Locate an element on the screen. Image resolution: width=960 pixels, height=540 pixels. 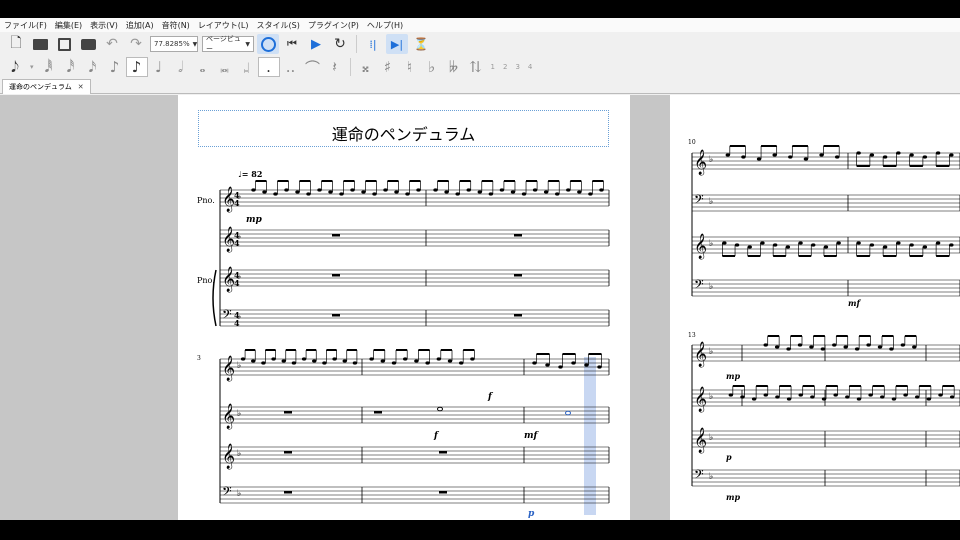
longa-icon: 𝆷 is located at coordinates (246, 67).